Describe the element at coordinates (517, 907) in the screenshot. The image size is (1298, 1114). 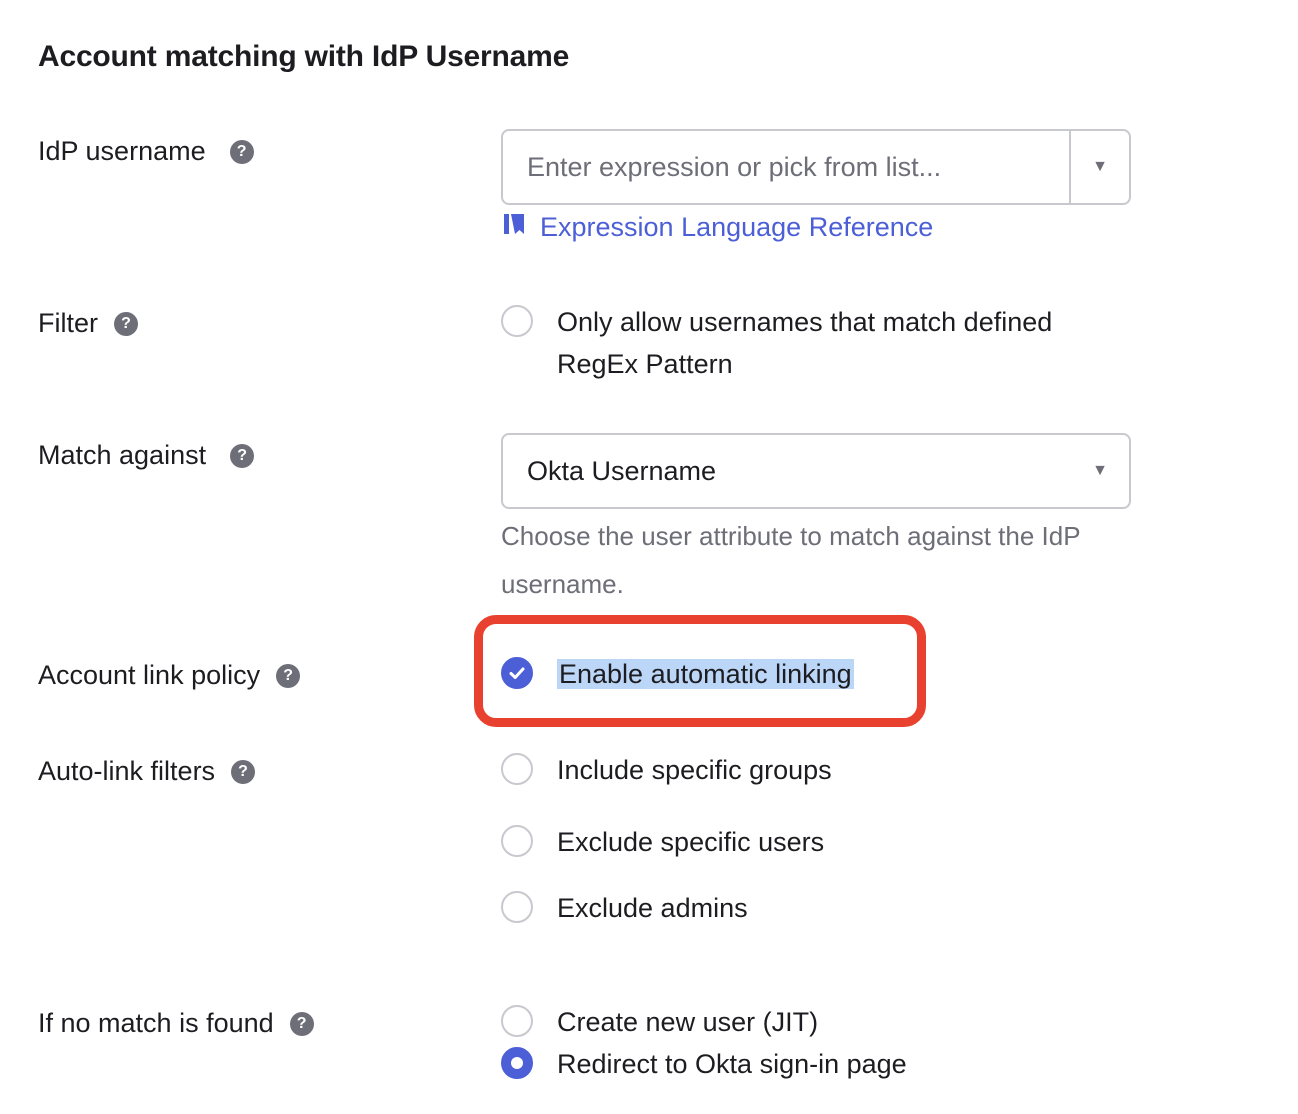
I see `exclude-admins-checkbox` at that location.